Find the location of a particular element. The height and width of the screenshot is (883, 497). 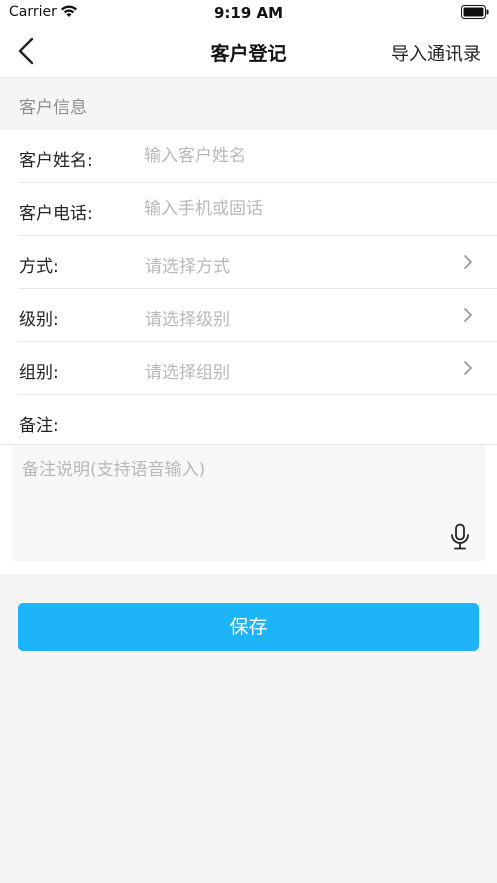

form-row-name: 客户姓名: is located at coordinates (248, 156).